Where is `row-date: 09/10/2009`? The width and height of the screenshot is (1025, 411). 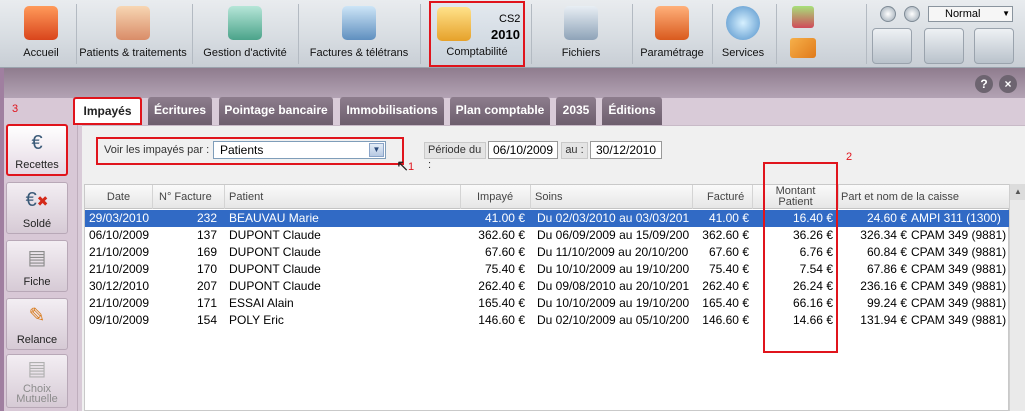 row-date: 09/10/2009 is located at coordinates (119, 320).